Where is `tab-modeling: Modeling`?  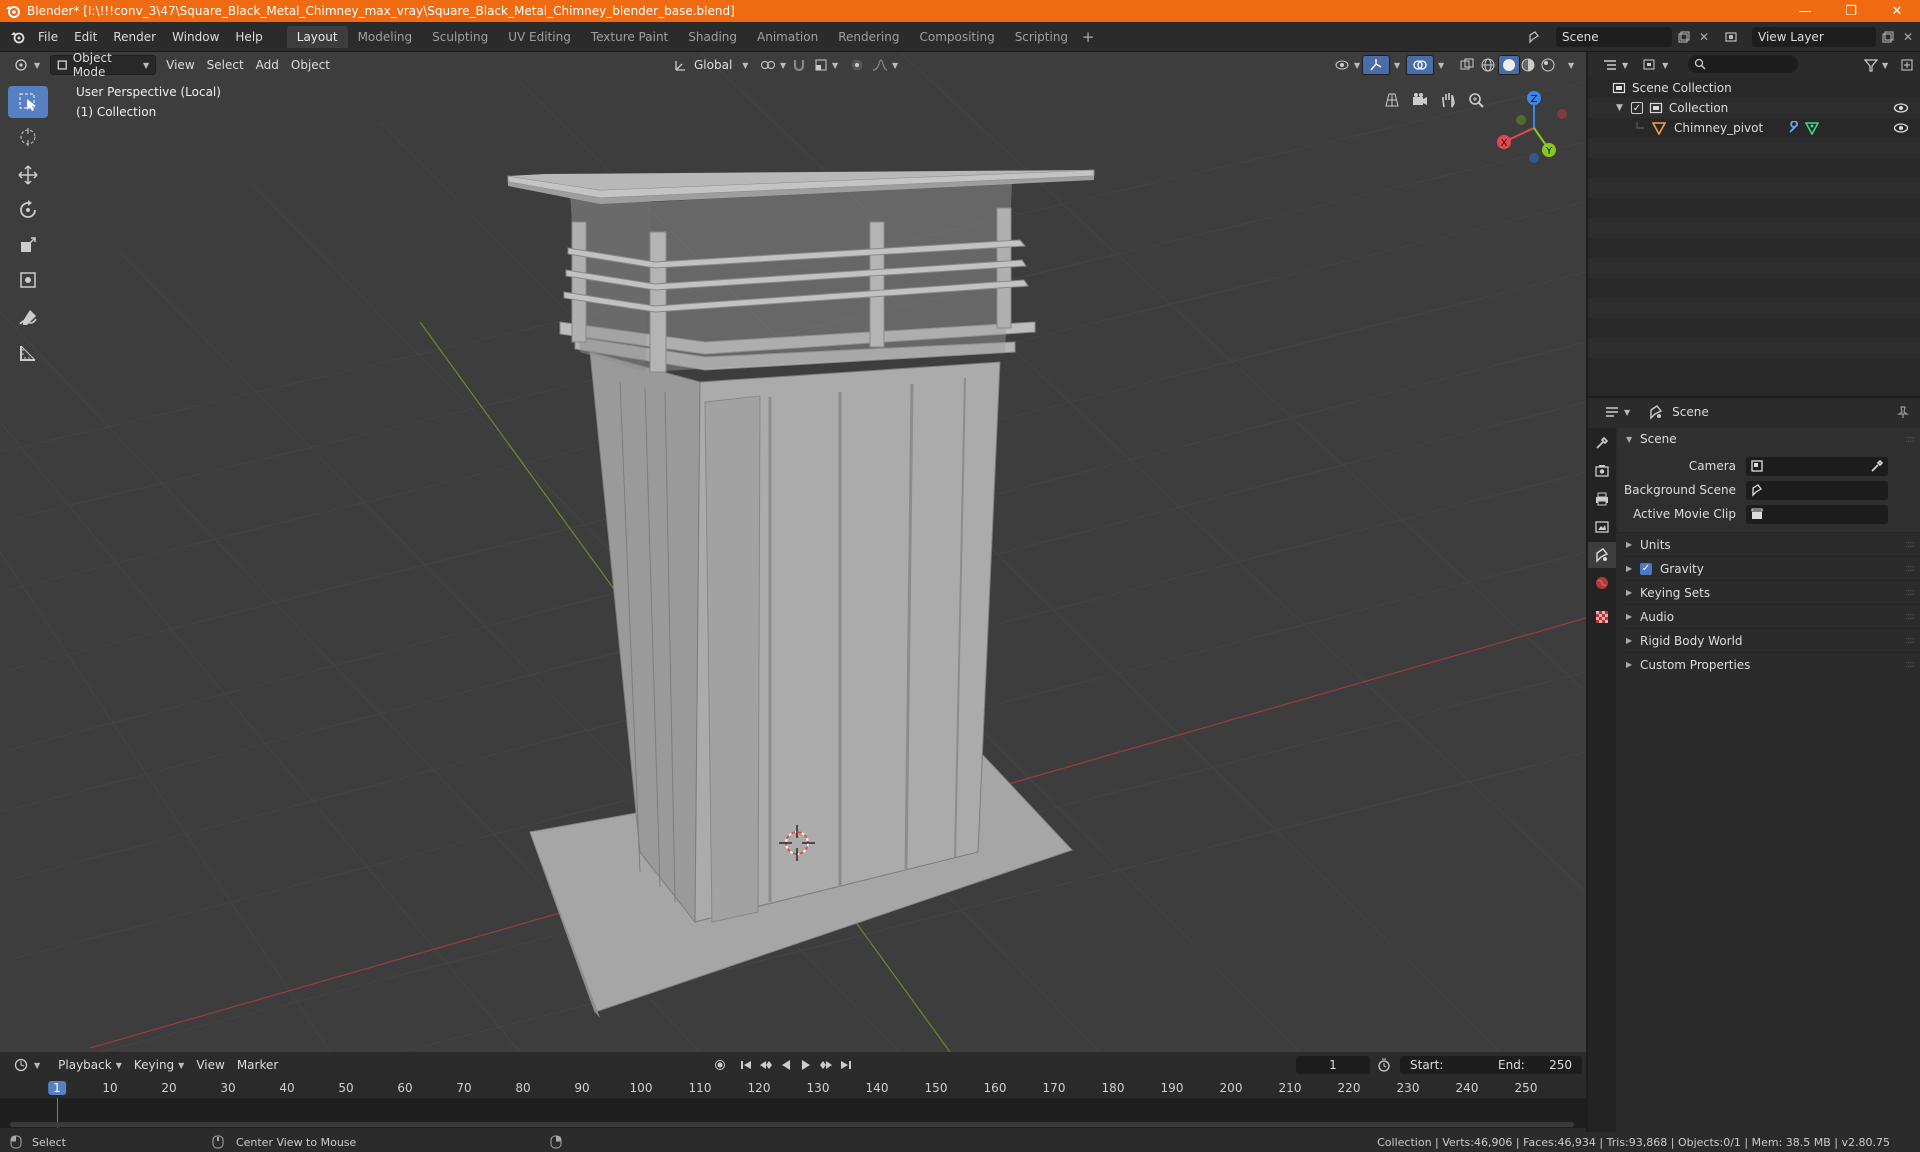
tab-modeling: Modeling is located at coordinates (385, 37).